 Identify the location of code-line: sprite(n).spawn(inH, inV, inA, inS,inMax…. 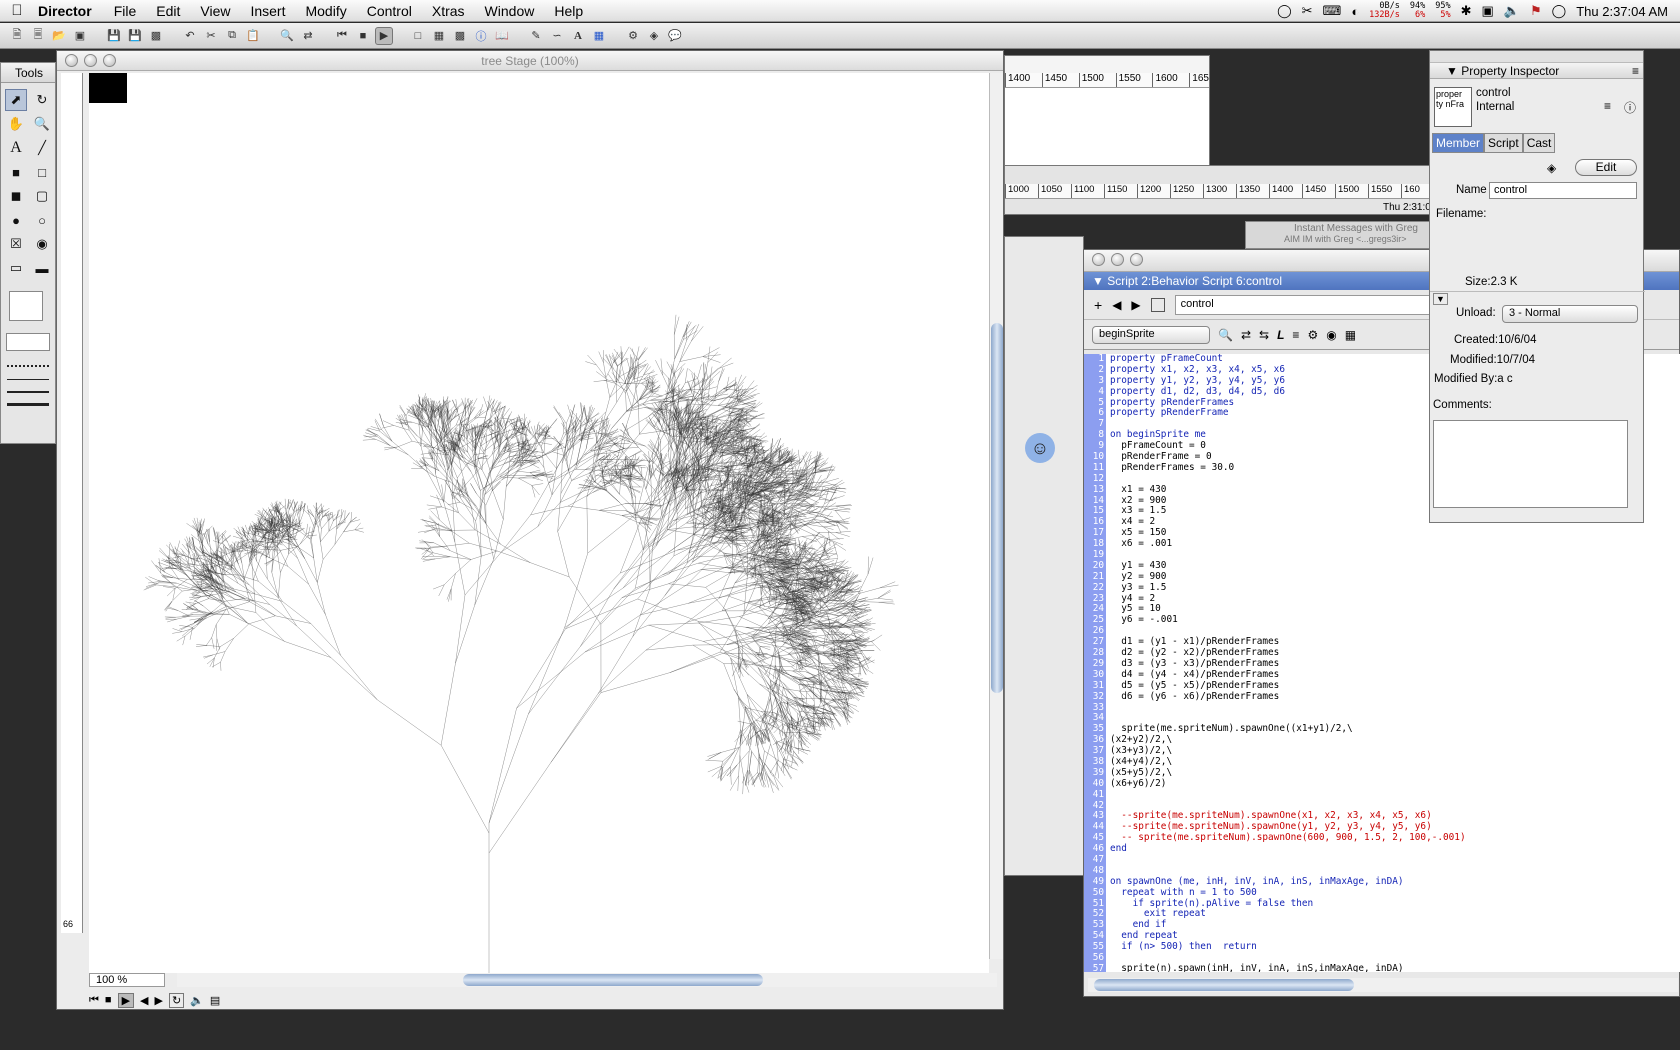
(1288, 967).